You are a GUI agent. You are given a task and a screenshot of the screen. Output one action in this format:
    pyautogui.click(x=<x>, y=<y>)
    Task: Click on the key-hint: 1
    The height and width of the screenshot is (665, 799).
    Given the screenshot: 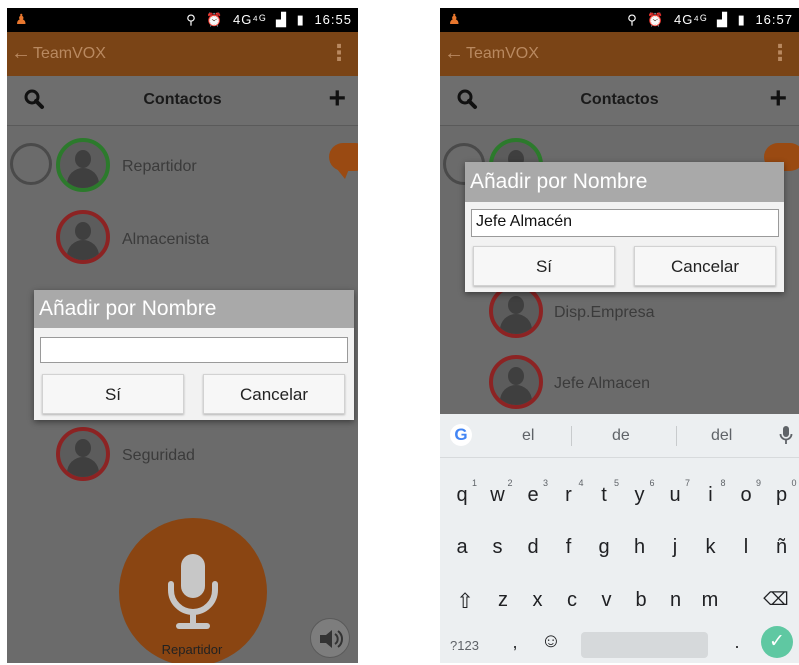 What is the action you would take?
    pyautogui.click(x=474, y=483)
    